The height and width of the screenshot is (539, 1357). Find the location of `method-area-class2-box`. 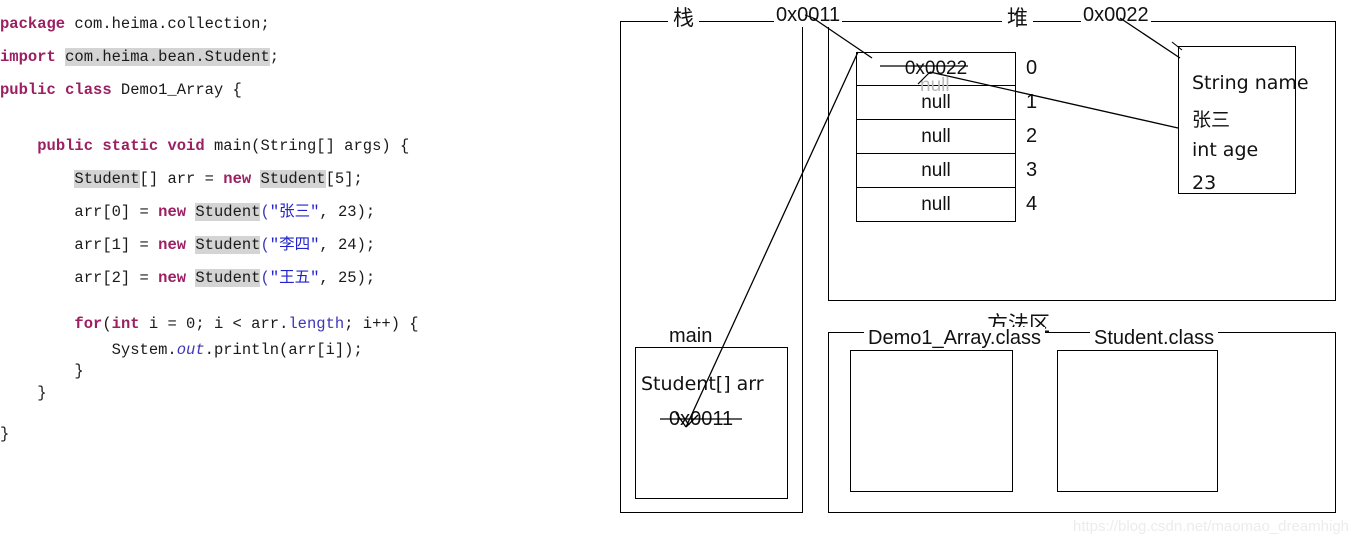

method-area-class2-box is located at coordinates (1137, 421).